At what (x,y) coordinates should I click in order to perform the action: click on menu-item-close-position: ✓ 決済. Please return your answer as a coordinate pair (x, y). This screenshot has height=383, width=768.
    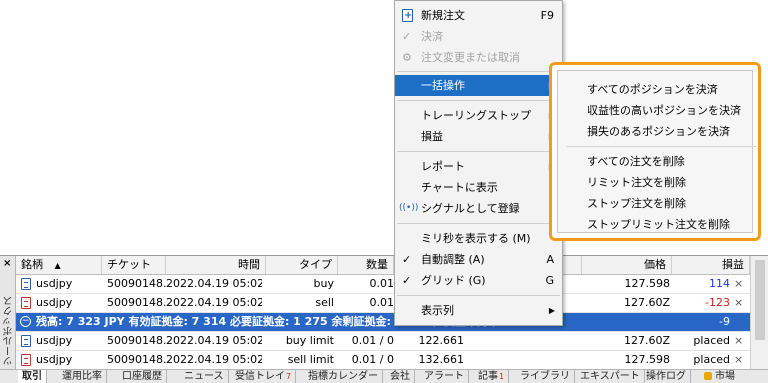
    Looking at the image, I should click on (478, 36).